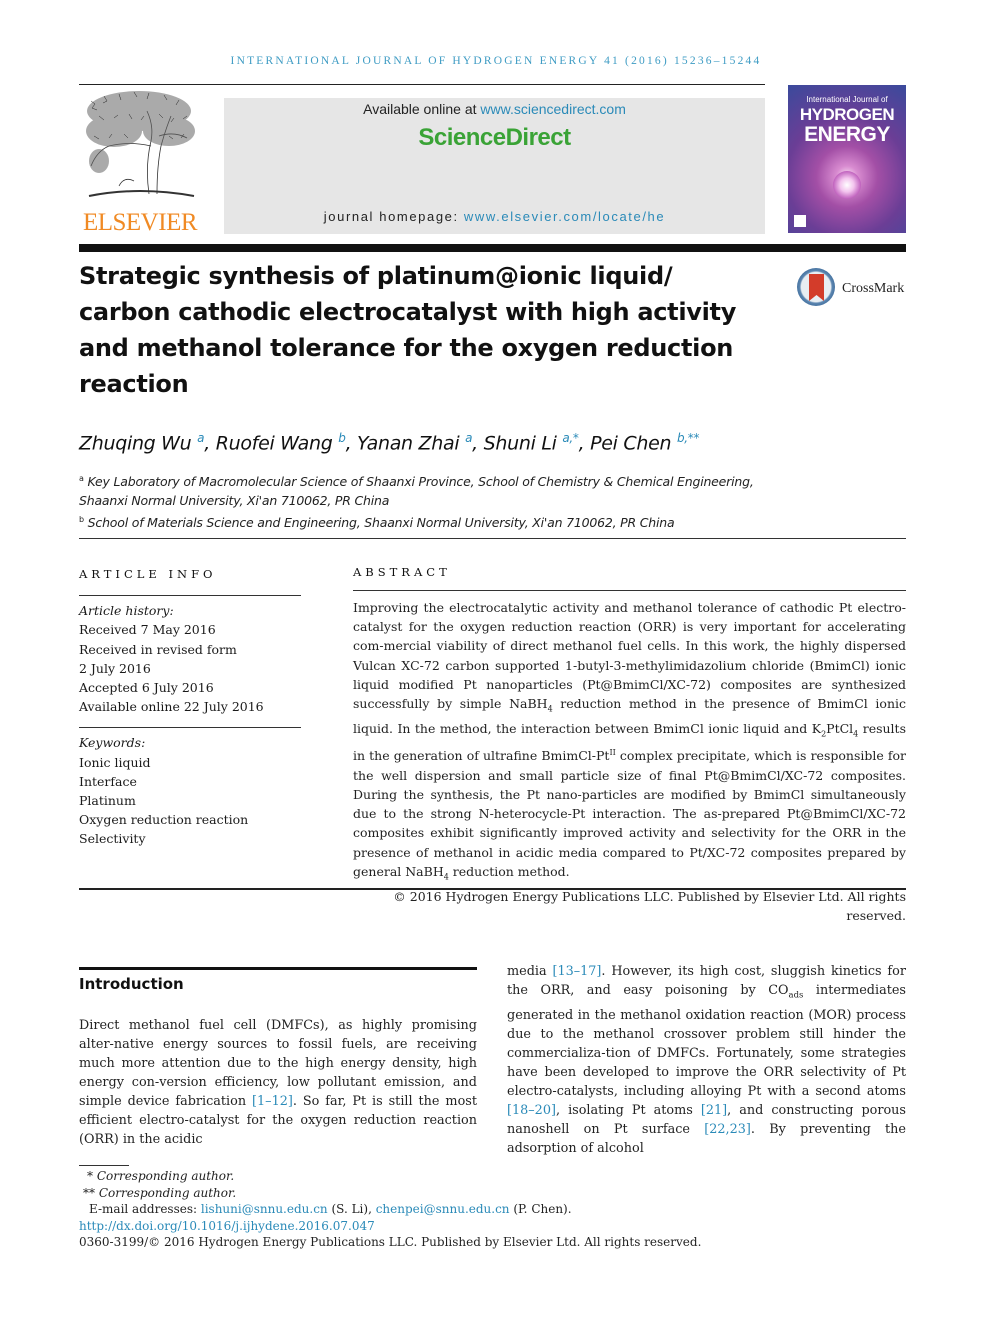  I want to click on corresponding-author-note-2: ** Corresponding author., so click(160, 1192).